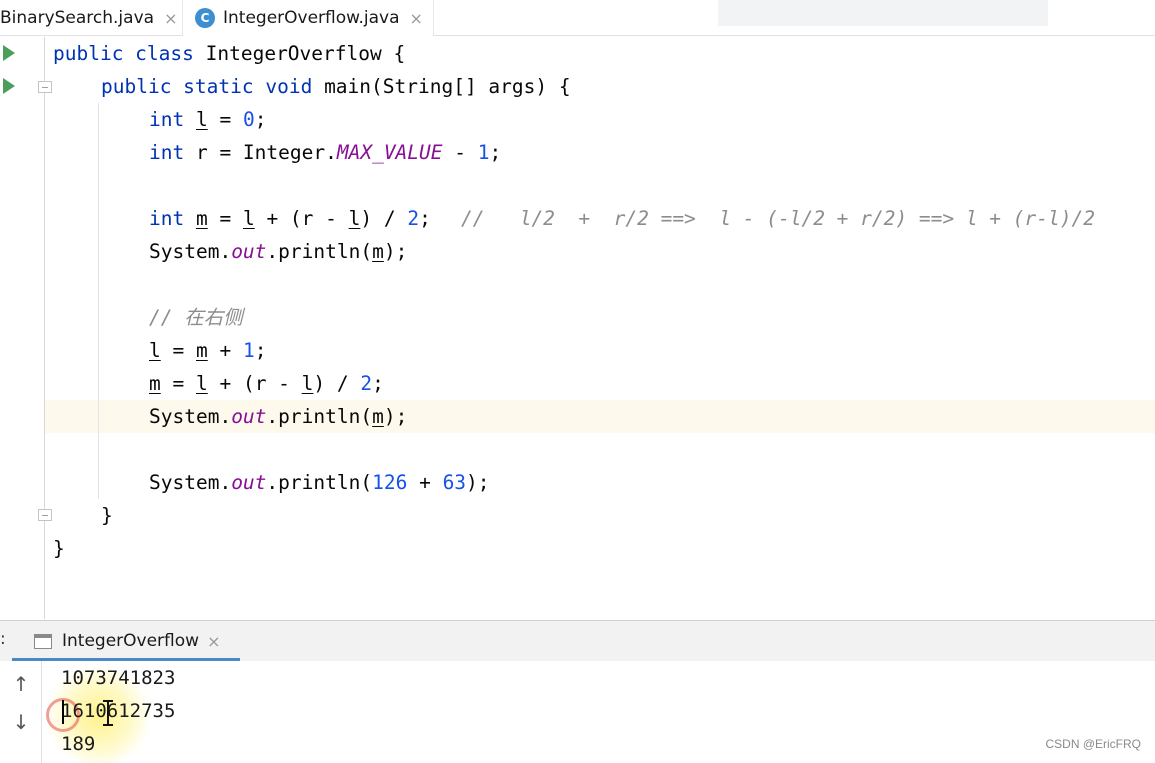 The image size is (1155, 763). Describe the element at coordinates (336, 86) in the screenshot. I see `code-line: public static void main(String[] args) {` at that location.